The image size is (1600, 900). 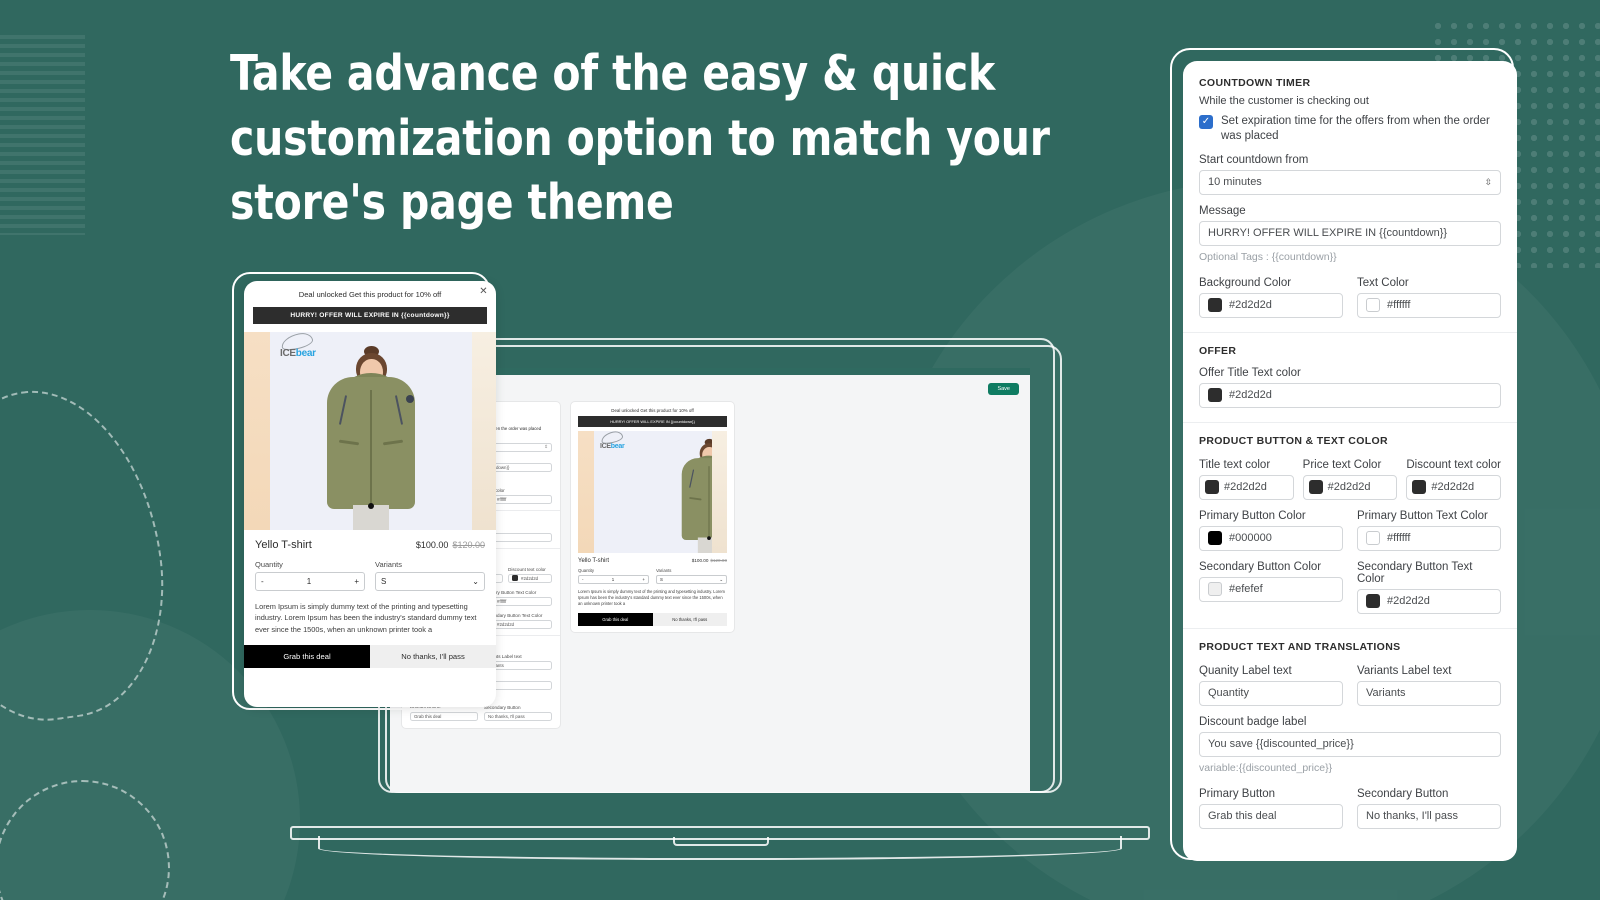 What do you see at coordinates (691, 579) in the screenshot?
I see `mini-variants-select: S ⌄` at bounding box center [691, 579].